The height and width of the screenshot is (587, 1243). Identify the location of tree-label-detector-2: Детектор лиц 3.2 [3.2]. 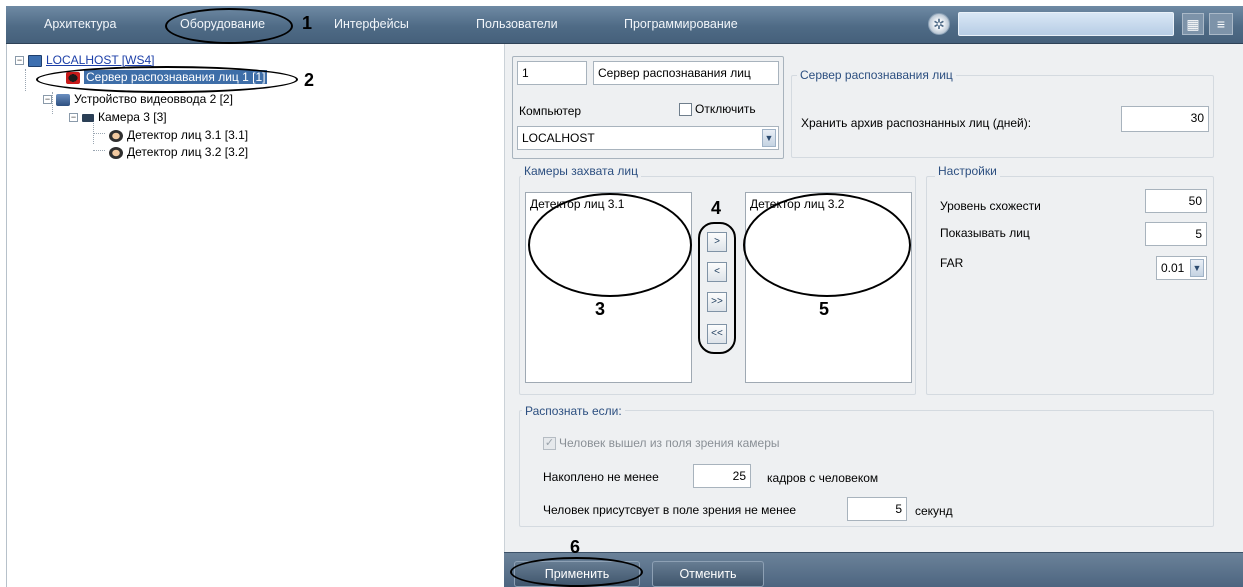
(188, 152).